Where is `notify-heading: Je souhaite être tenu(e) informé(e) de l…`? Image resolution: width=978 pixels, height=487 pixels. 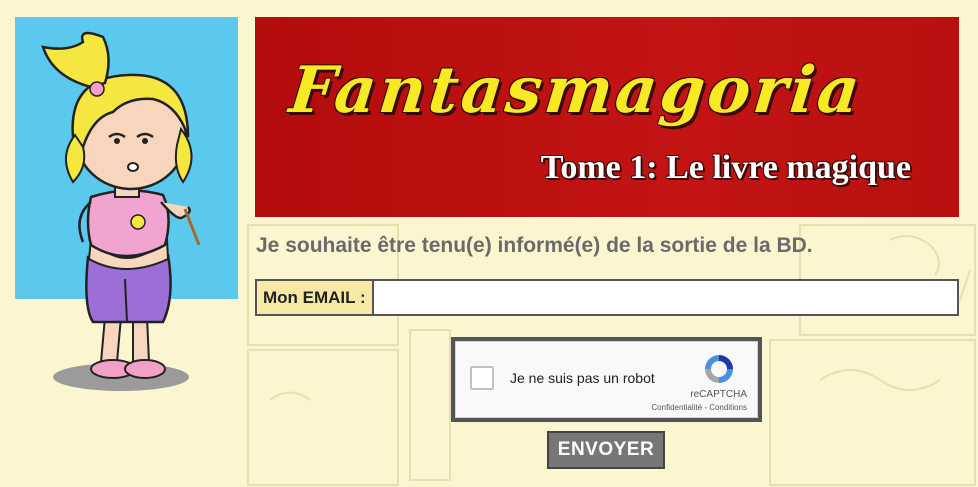 notify-heading: Je souhaite être tenu(e) informé(e) de l… is located at coordinates (534, 245).